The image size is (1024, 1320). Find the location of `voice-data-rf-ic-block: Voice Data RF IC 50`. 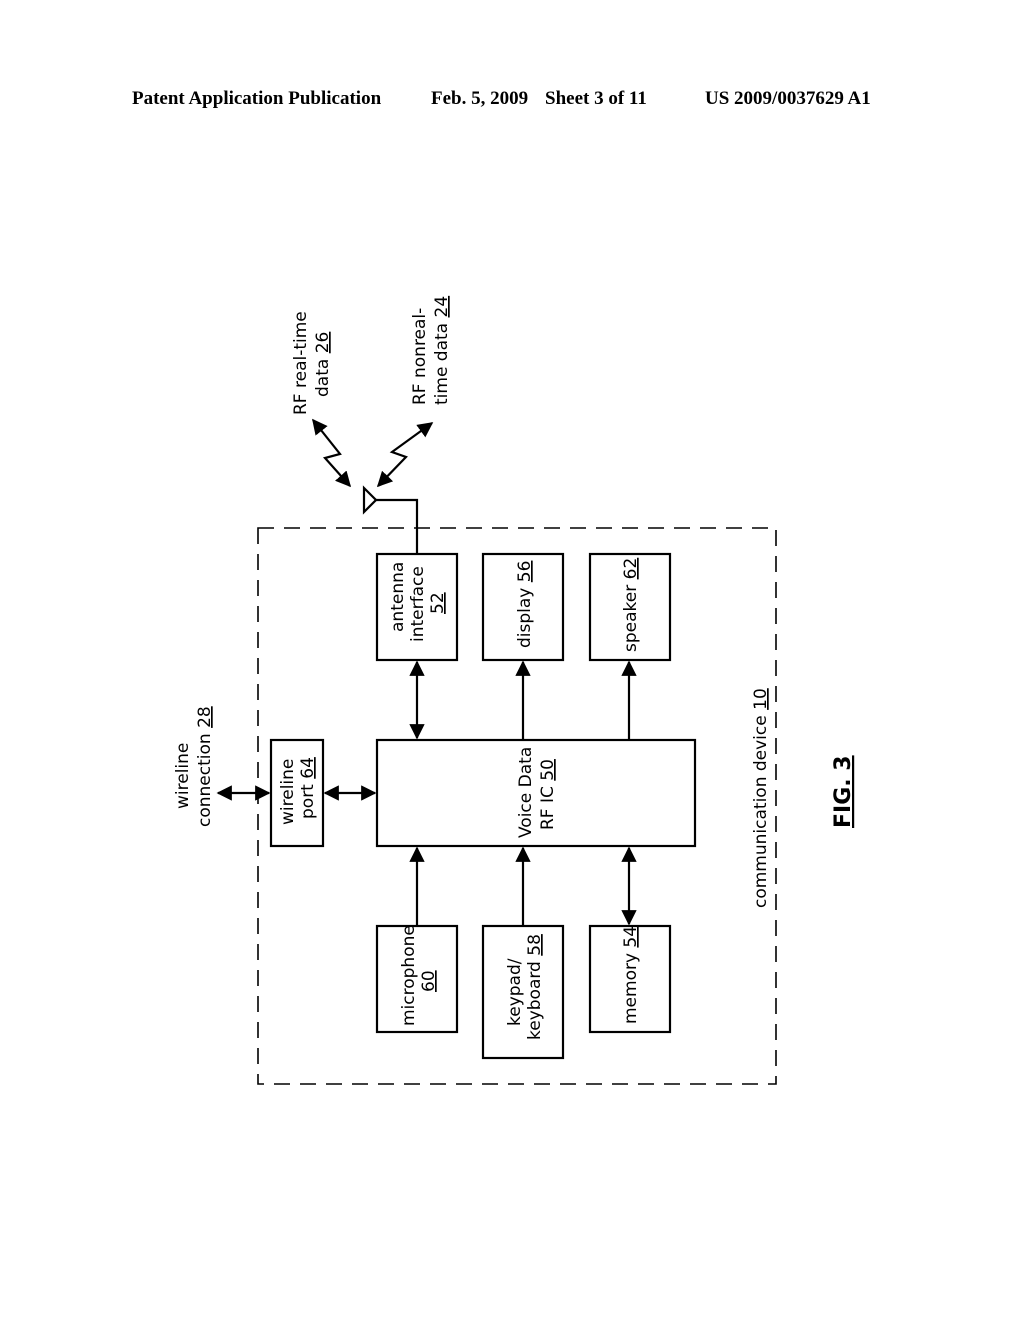

voice-data-rf-ic-block: Voice Data RF IC 50 is located at coordinates (536, 793).